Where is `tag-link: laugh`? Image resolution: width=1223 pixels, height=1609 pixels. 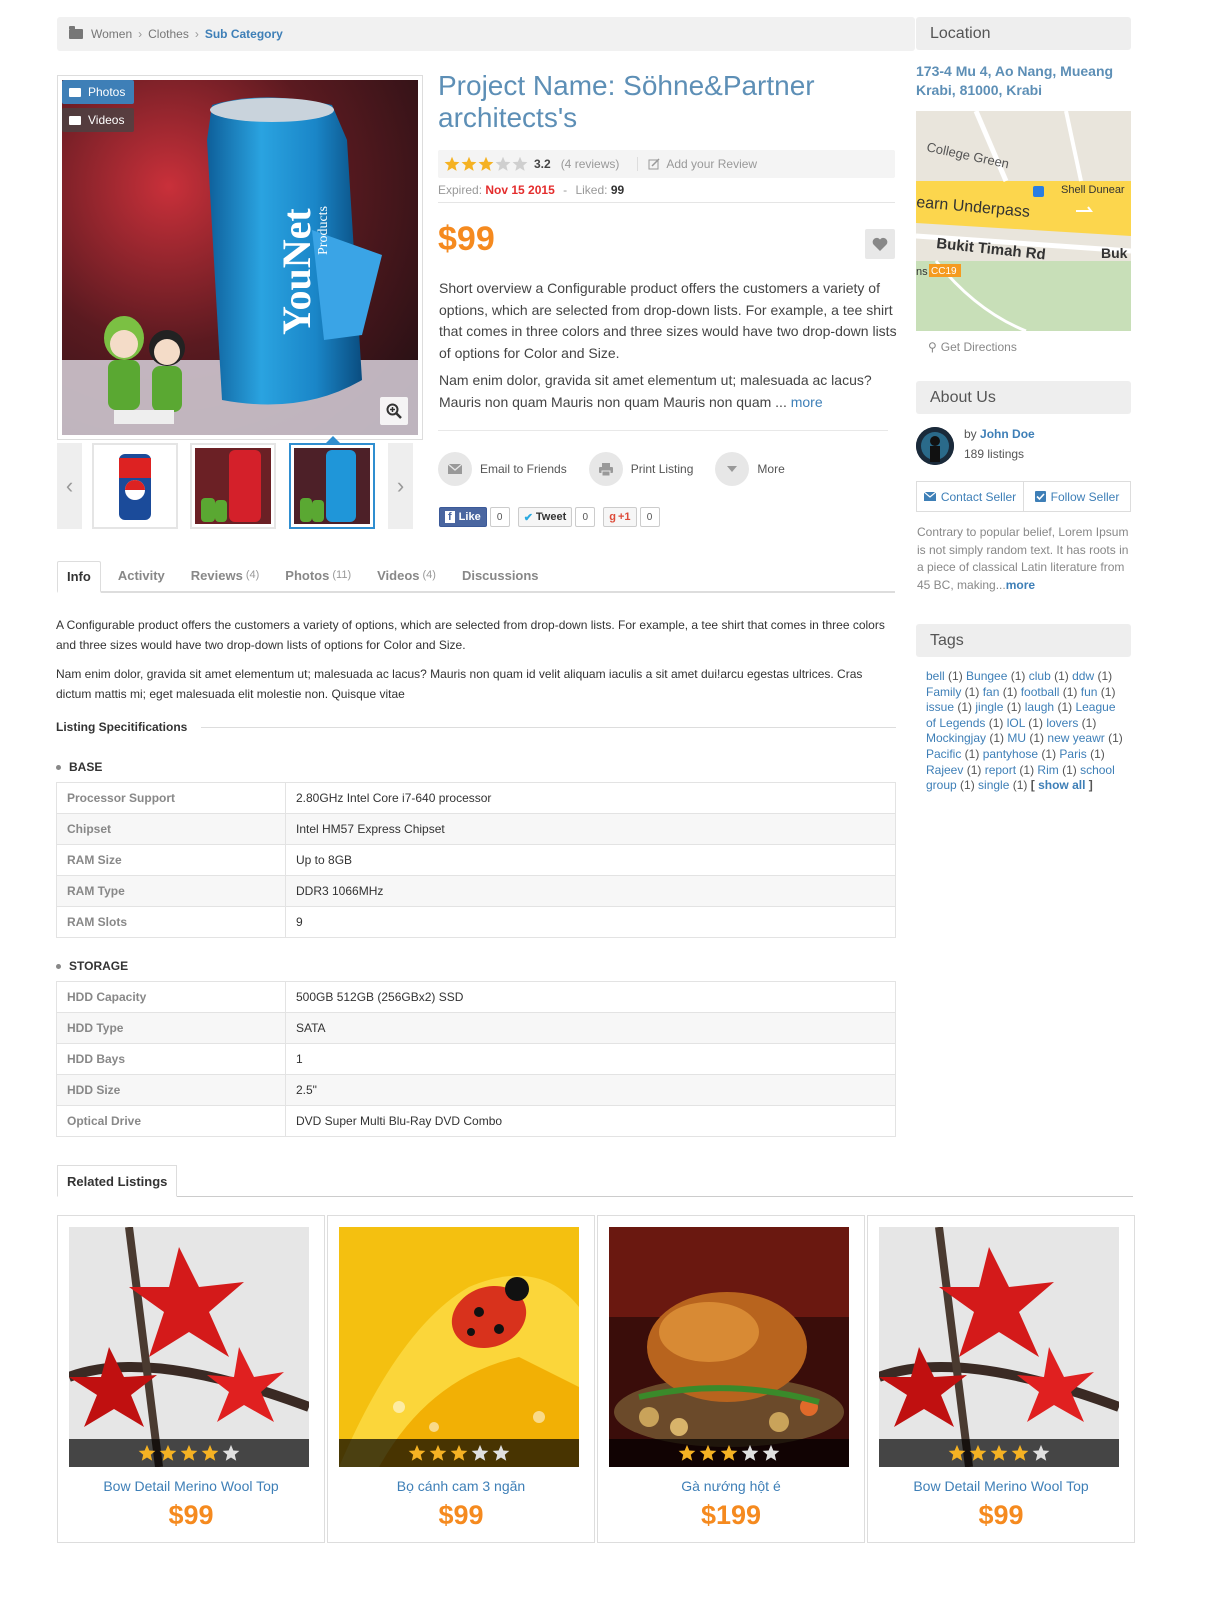
tag-link: laugh is located at coordinates (1039, 707).